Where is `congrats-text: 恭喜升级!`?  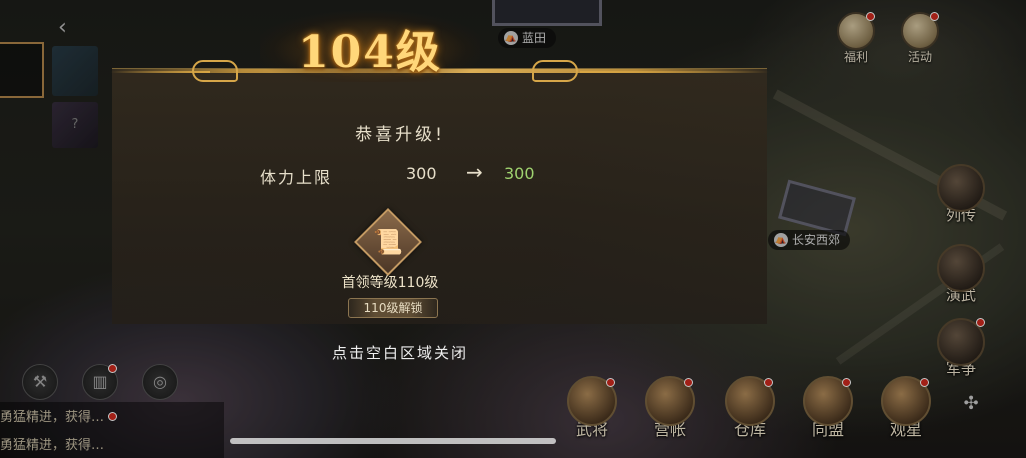 congrats-text: 恭喜升级! is located at coordinates (400, 135).